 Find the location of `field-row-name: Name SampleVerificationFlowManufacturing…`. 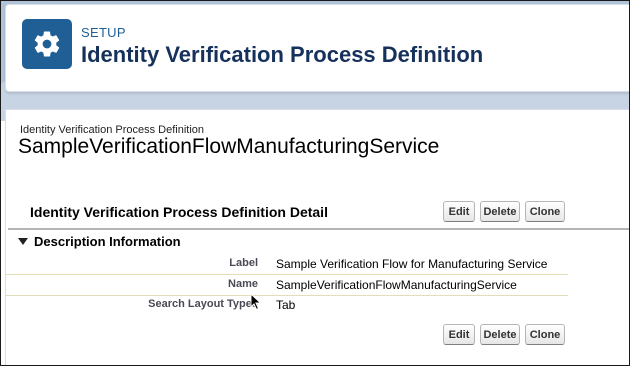

field-row-name: Name SampleVerificationFlowManufacturing… is located at coordinates (287, 285).